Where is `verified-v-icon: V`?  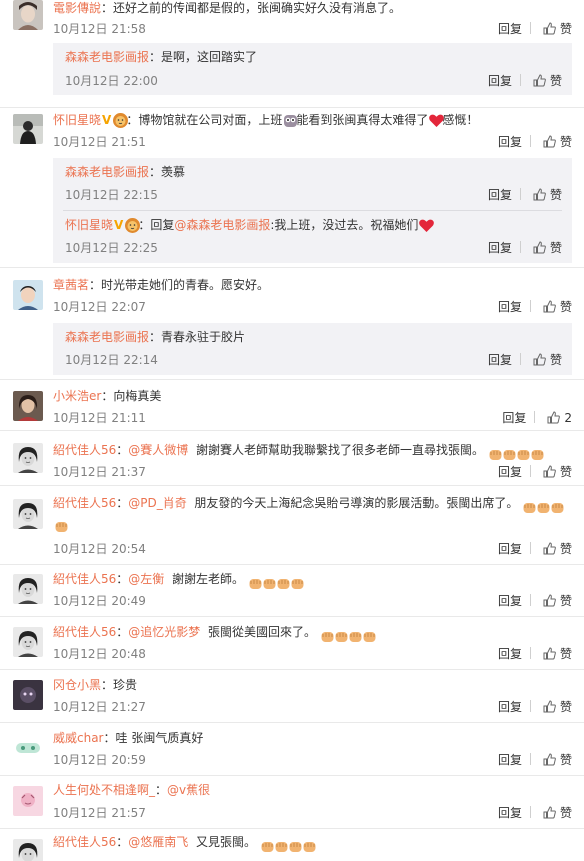 verified-v-icon: V is located at coordinates (107, 120).